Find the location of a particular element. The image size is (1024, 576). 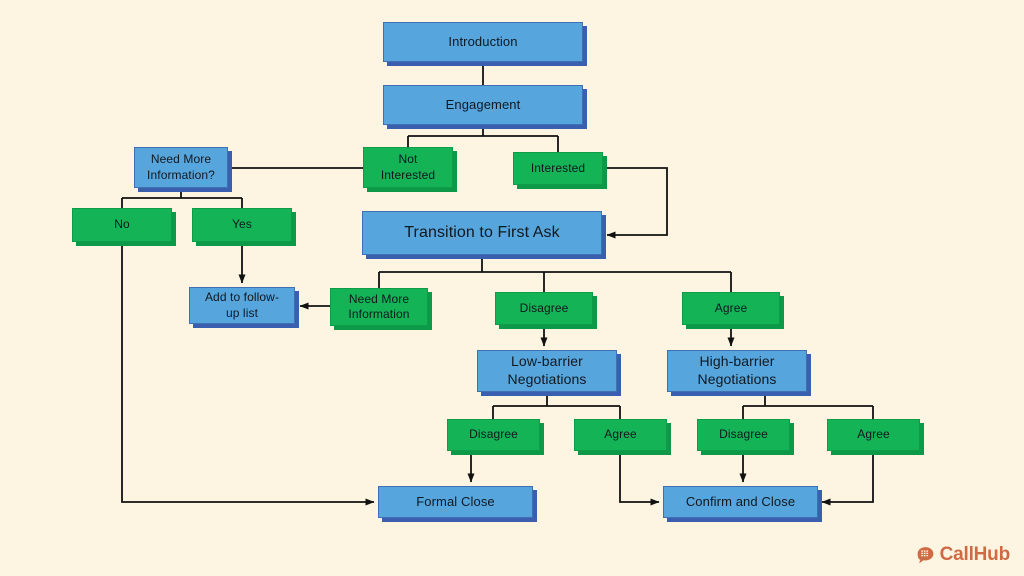

node-transition: Transition to First Ask is located at coordinates (482, 233).